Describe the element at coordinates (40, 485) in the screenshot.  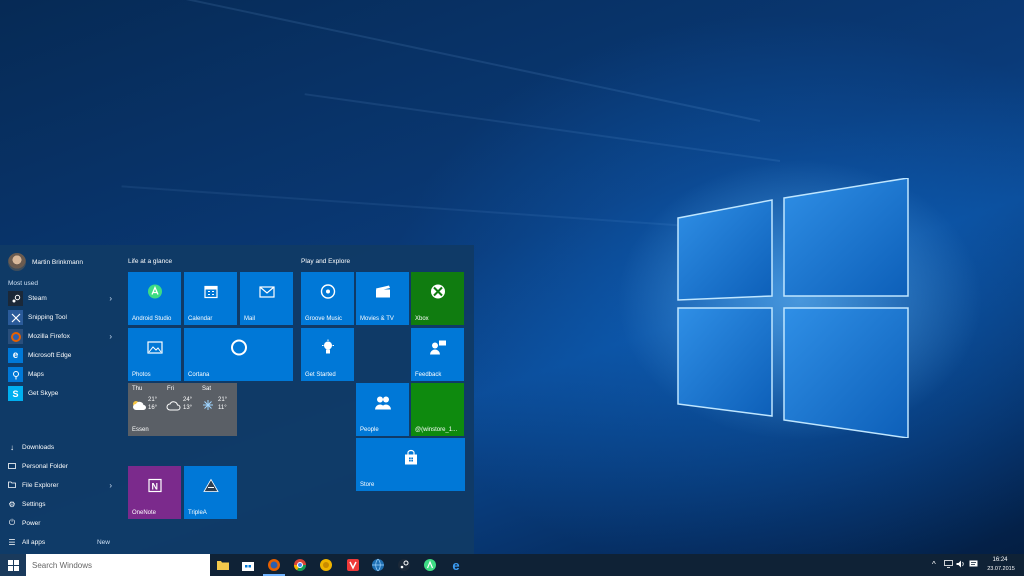
I see `sys-label: File Explorer` at that location.